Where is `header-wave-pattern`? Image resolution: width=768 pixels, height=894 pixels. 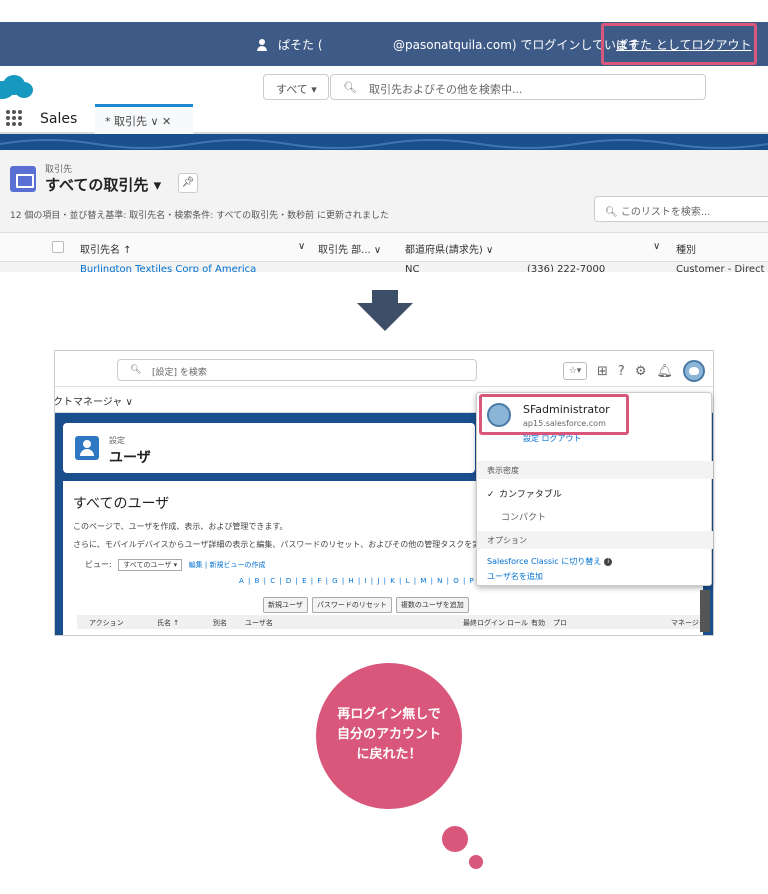 header-wave-pattern is located at coordinates (384, 142).